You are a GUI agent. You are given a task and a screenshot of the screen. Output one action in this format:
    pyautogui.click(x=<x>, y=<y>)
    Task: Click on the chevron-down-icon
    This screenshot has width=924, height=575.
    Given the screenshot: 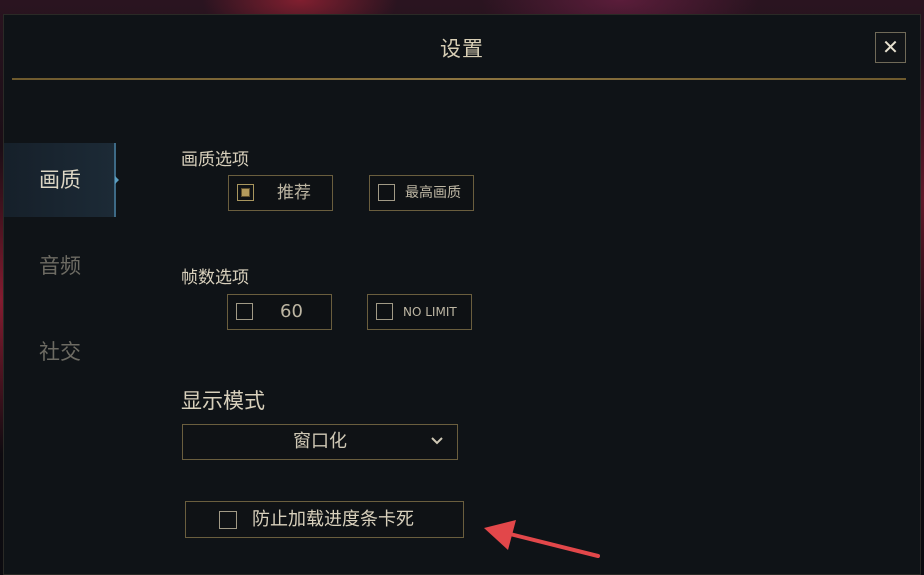 What is the action you would take?
    pyautogui.click(x=437, y=441)
    